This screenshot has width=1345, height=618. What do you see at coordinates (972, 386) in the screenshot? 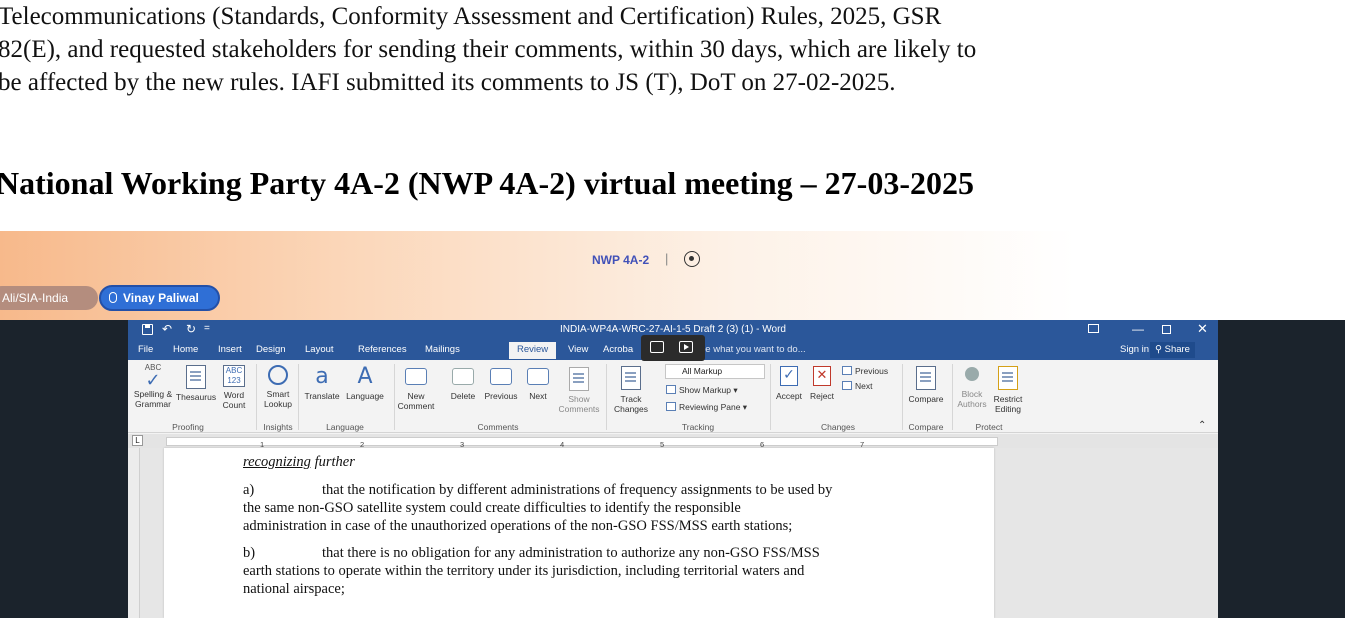
I see `block-authors-button: Block Authors` at bounding box center [972, 386].